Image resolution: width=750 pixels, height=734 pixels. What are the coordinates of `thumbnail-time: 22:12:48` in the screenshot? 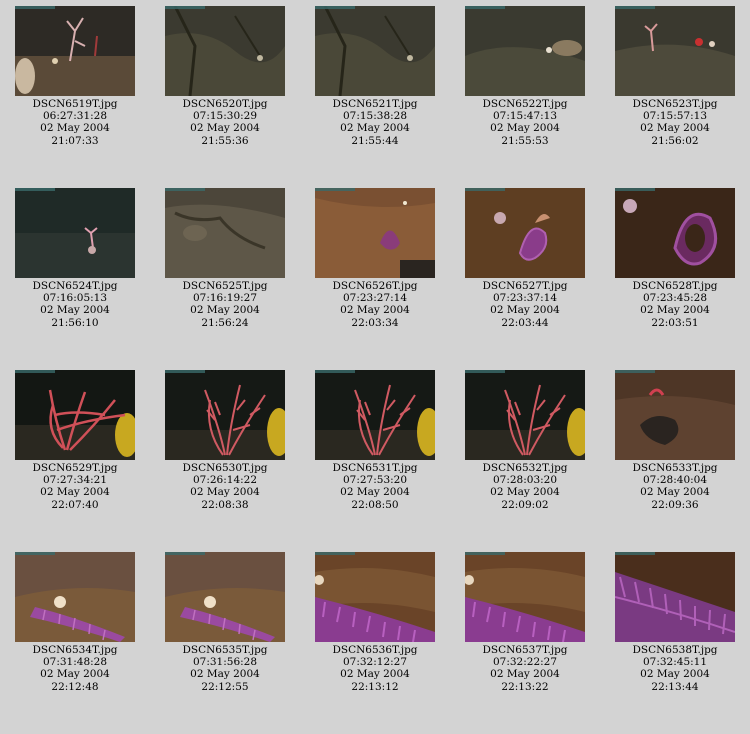 It's located at (75, 686).